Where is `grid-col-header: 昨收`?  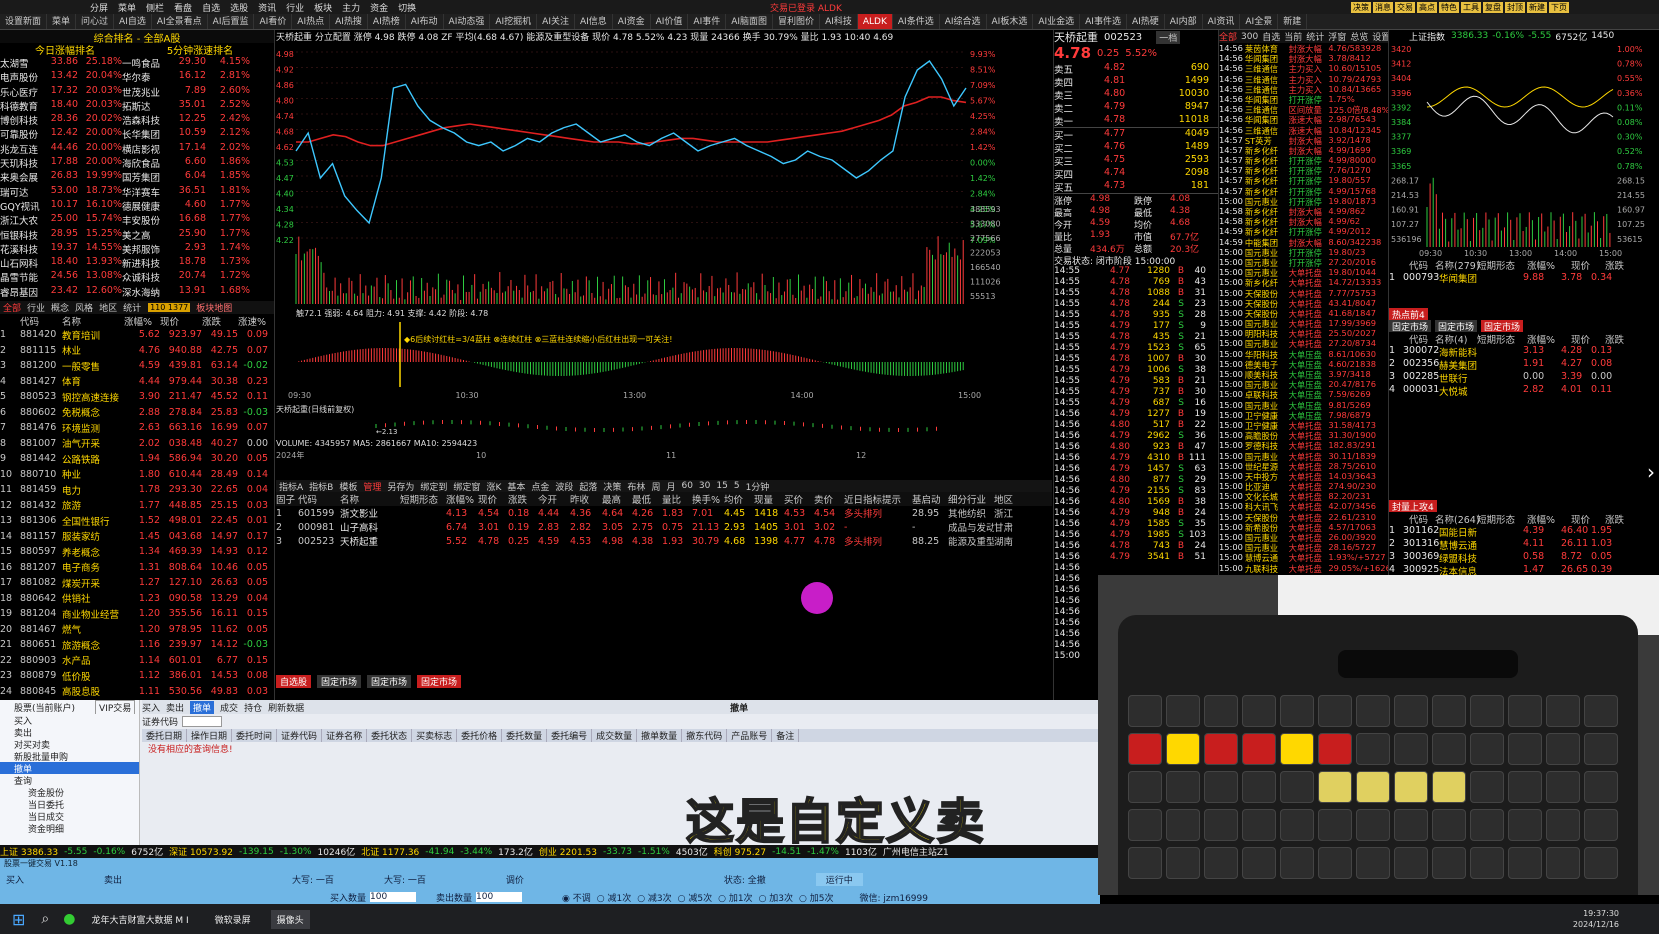
grid-col-header: 昨收 is located at coordinates (586, 499).